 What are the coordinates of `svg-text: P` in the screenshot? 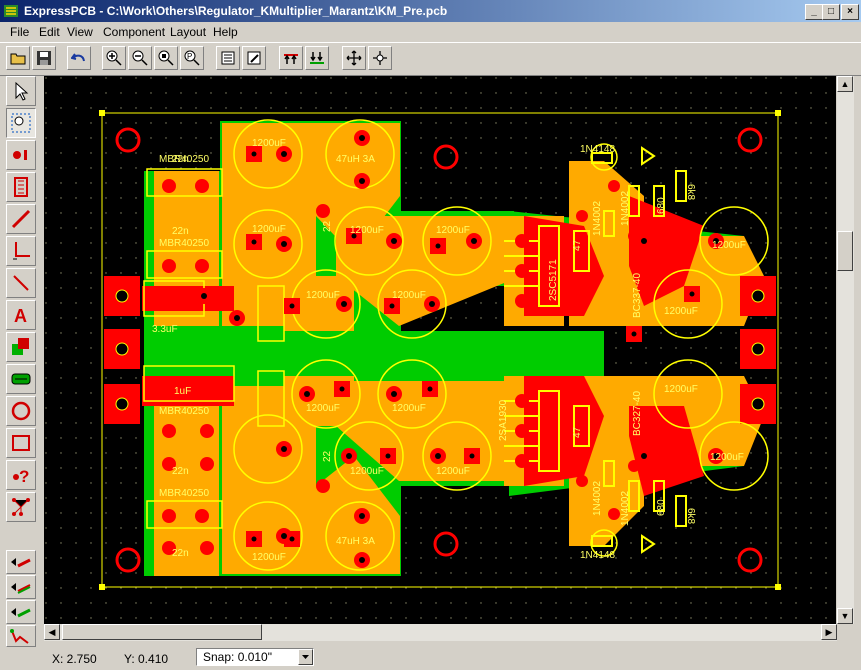 It's located at (189, 56).